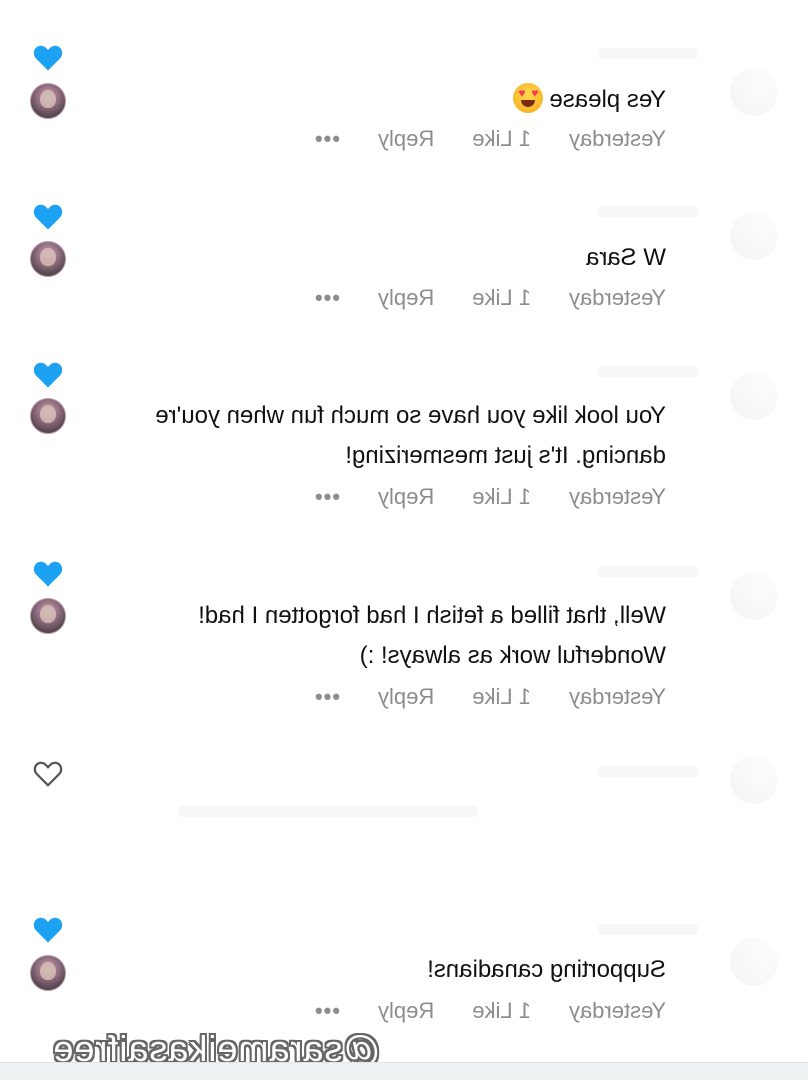 The height and width of the screenshot is (1080, 808). Describe the element at coordinates (625, 257) in the screenshot. I see `comment-text: W Sara` at that location.